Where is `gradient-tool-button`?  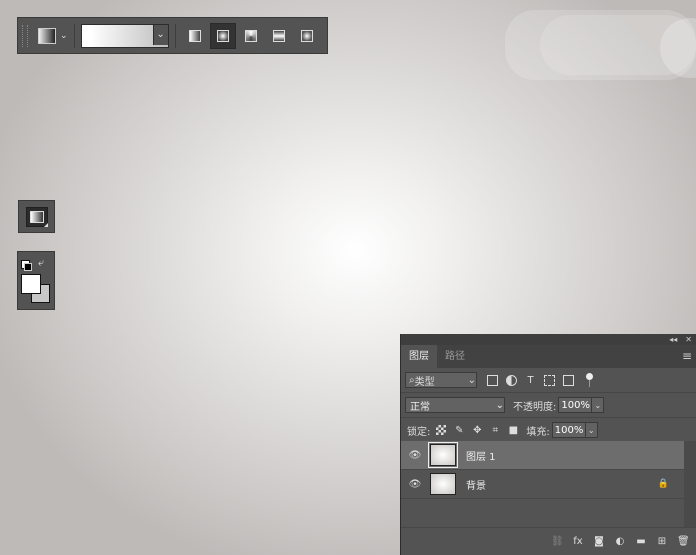 gradient-tool-button is located at coordinates (36, 216).